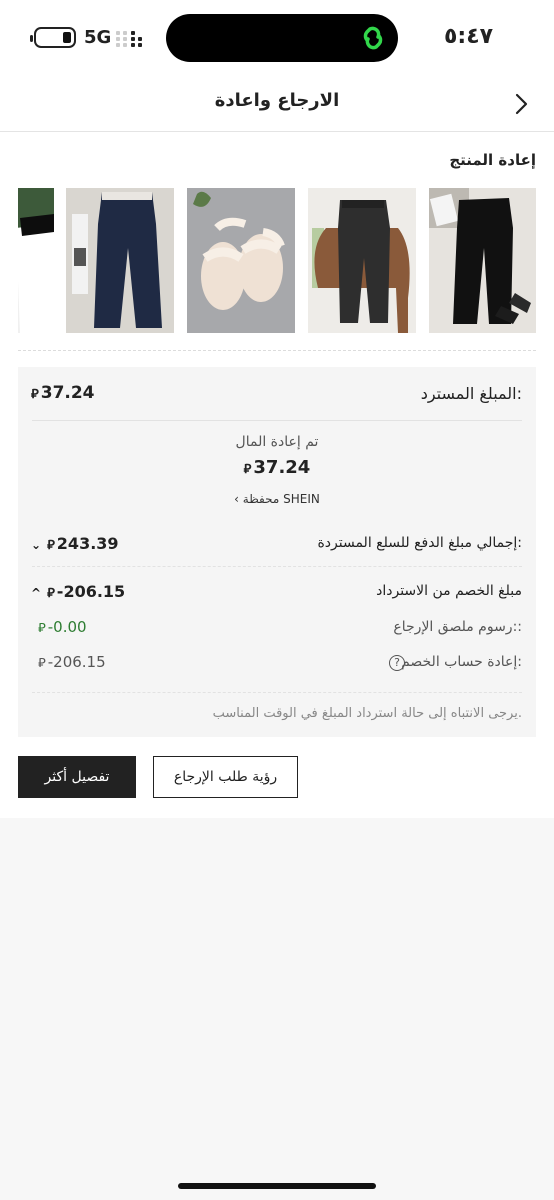  I want to click on battery-icon, so click(53, 37).